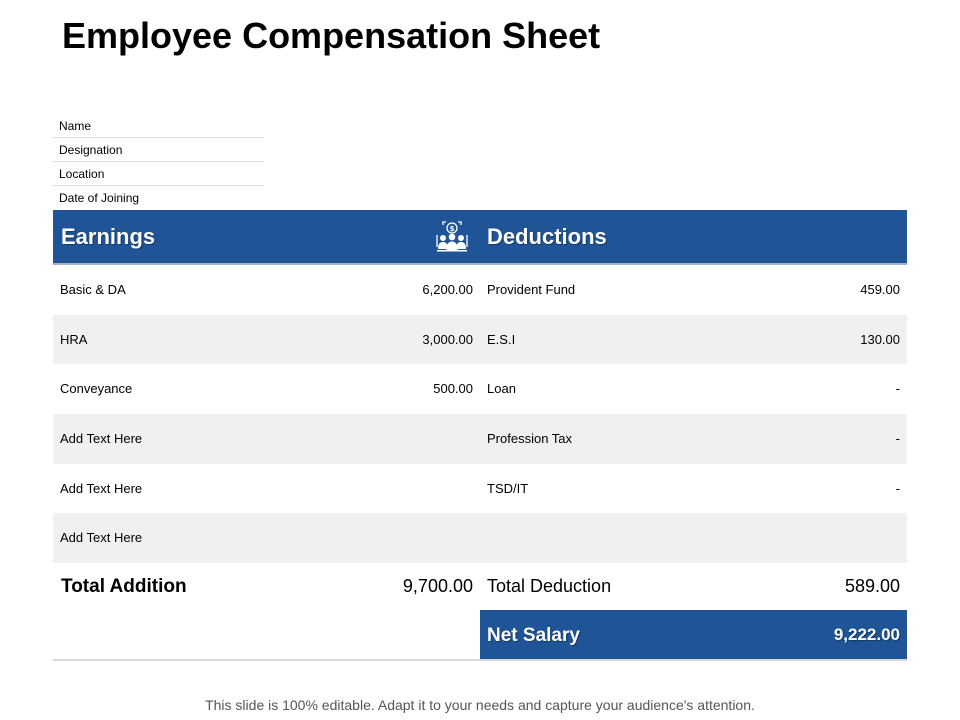 The width and height of the screenshot is (960, 720). I want to click on earning-amount: 500.00, so click(453, 389).